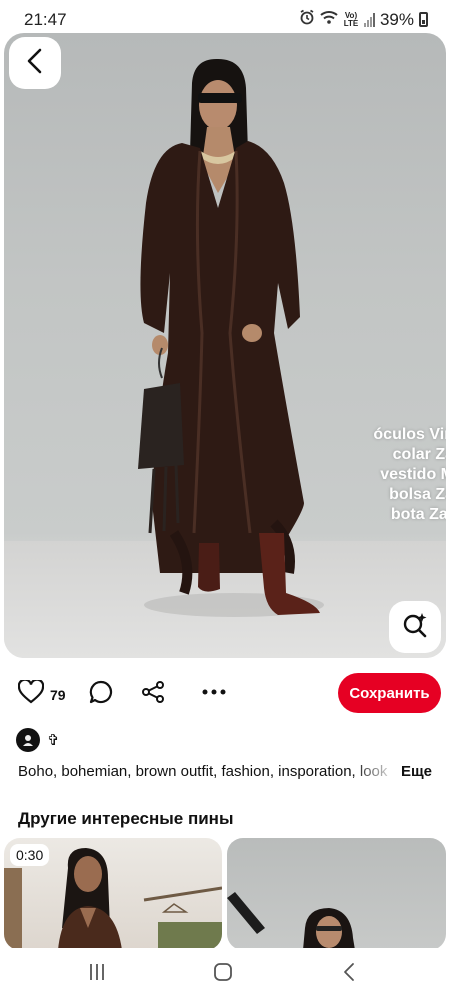 Image resolution: width=450 pixels, height=1000 pixels. What do you see at coordinates (369, 19) in the screenshot?
I see `signal-icon` at bounding box center [369, 19].